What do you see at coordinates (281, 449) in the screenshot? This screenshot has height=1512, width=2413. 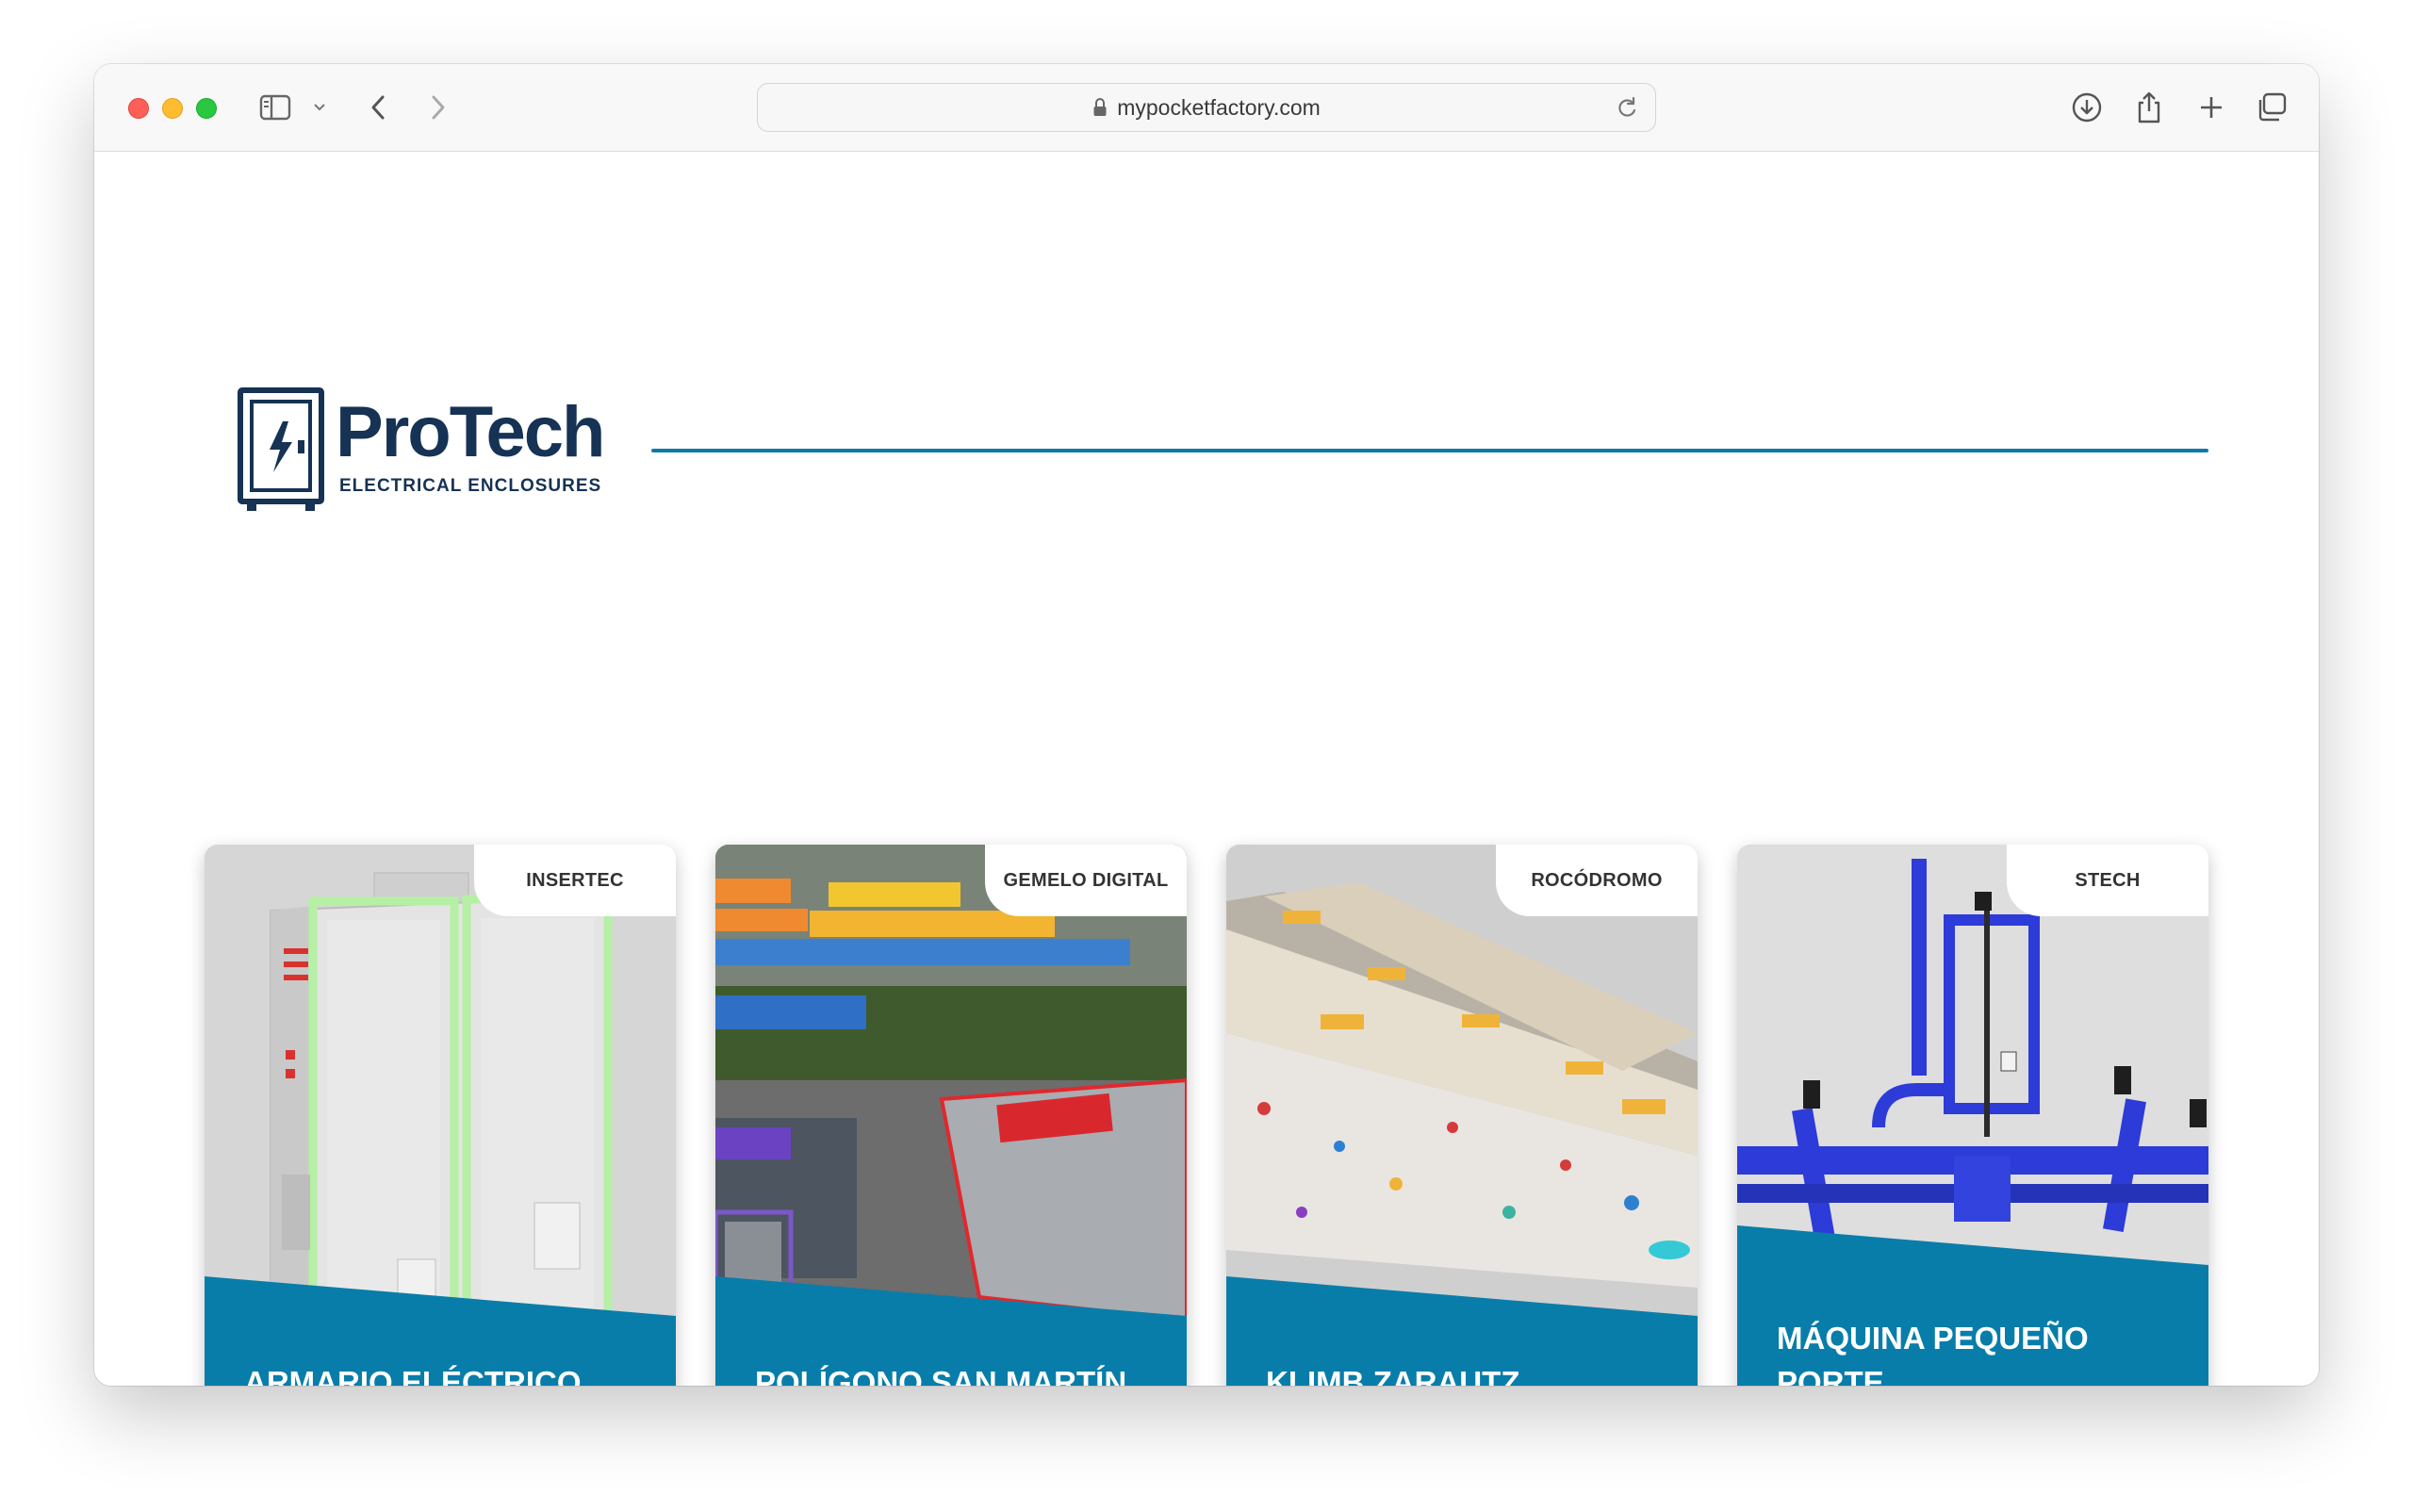 I see `enclosure-bolt-icon` at bounding box center [281, 449].